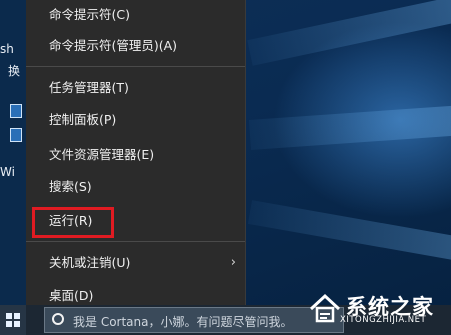  What do you see at coordinates (14, 70) in the screenshot?
I see `desktop-icon-label: 换` at bounding box center [14, 70].